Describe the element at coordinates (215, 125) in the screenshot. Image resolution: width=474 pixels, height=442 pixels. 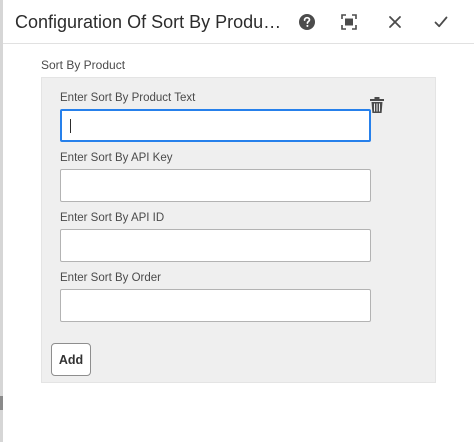
I see `product-text-input` at that location.